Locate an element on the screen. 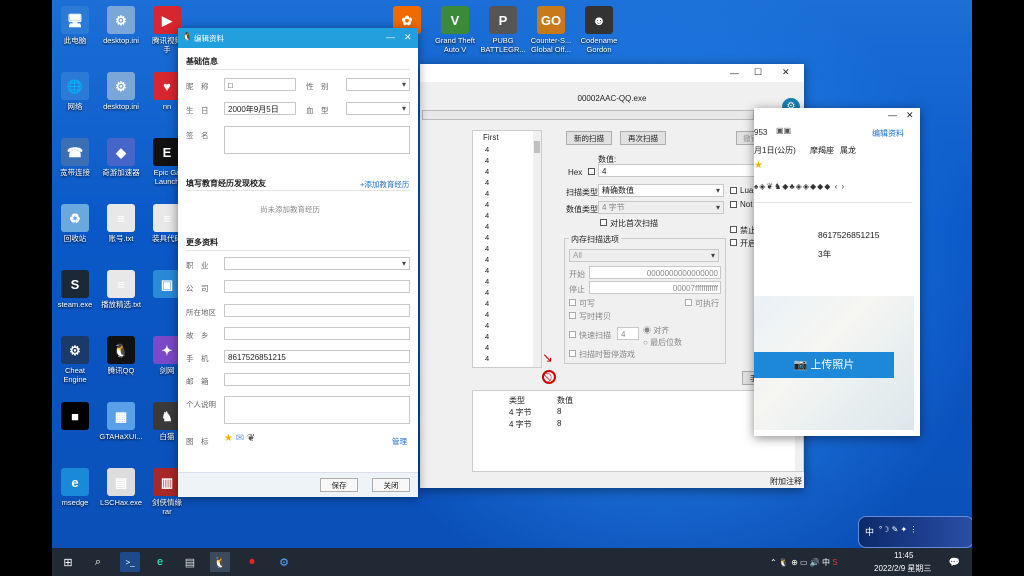  ce-close-button: ✕ is located at coordinates (786, 72).